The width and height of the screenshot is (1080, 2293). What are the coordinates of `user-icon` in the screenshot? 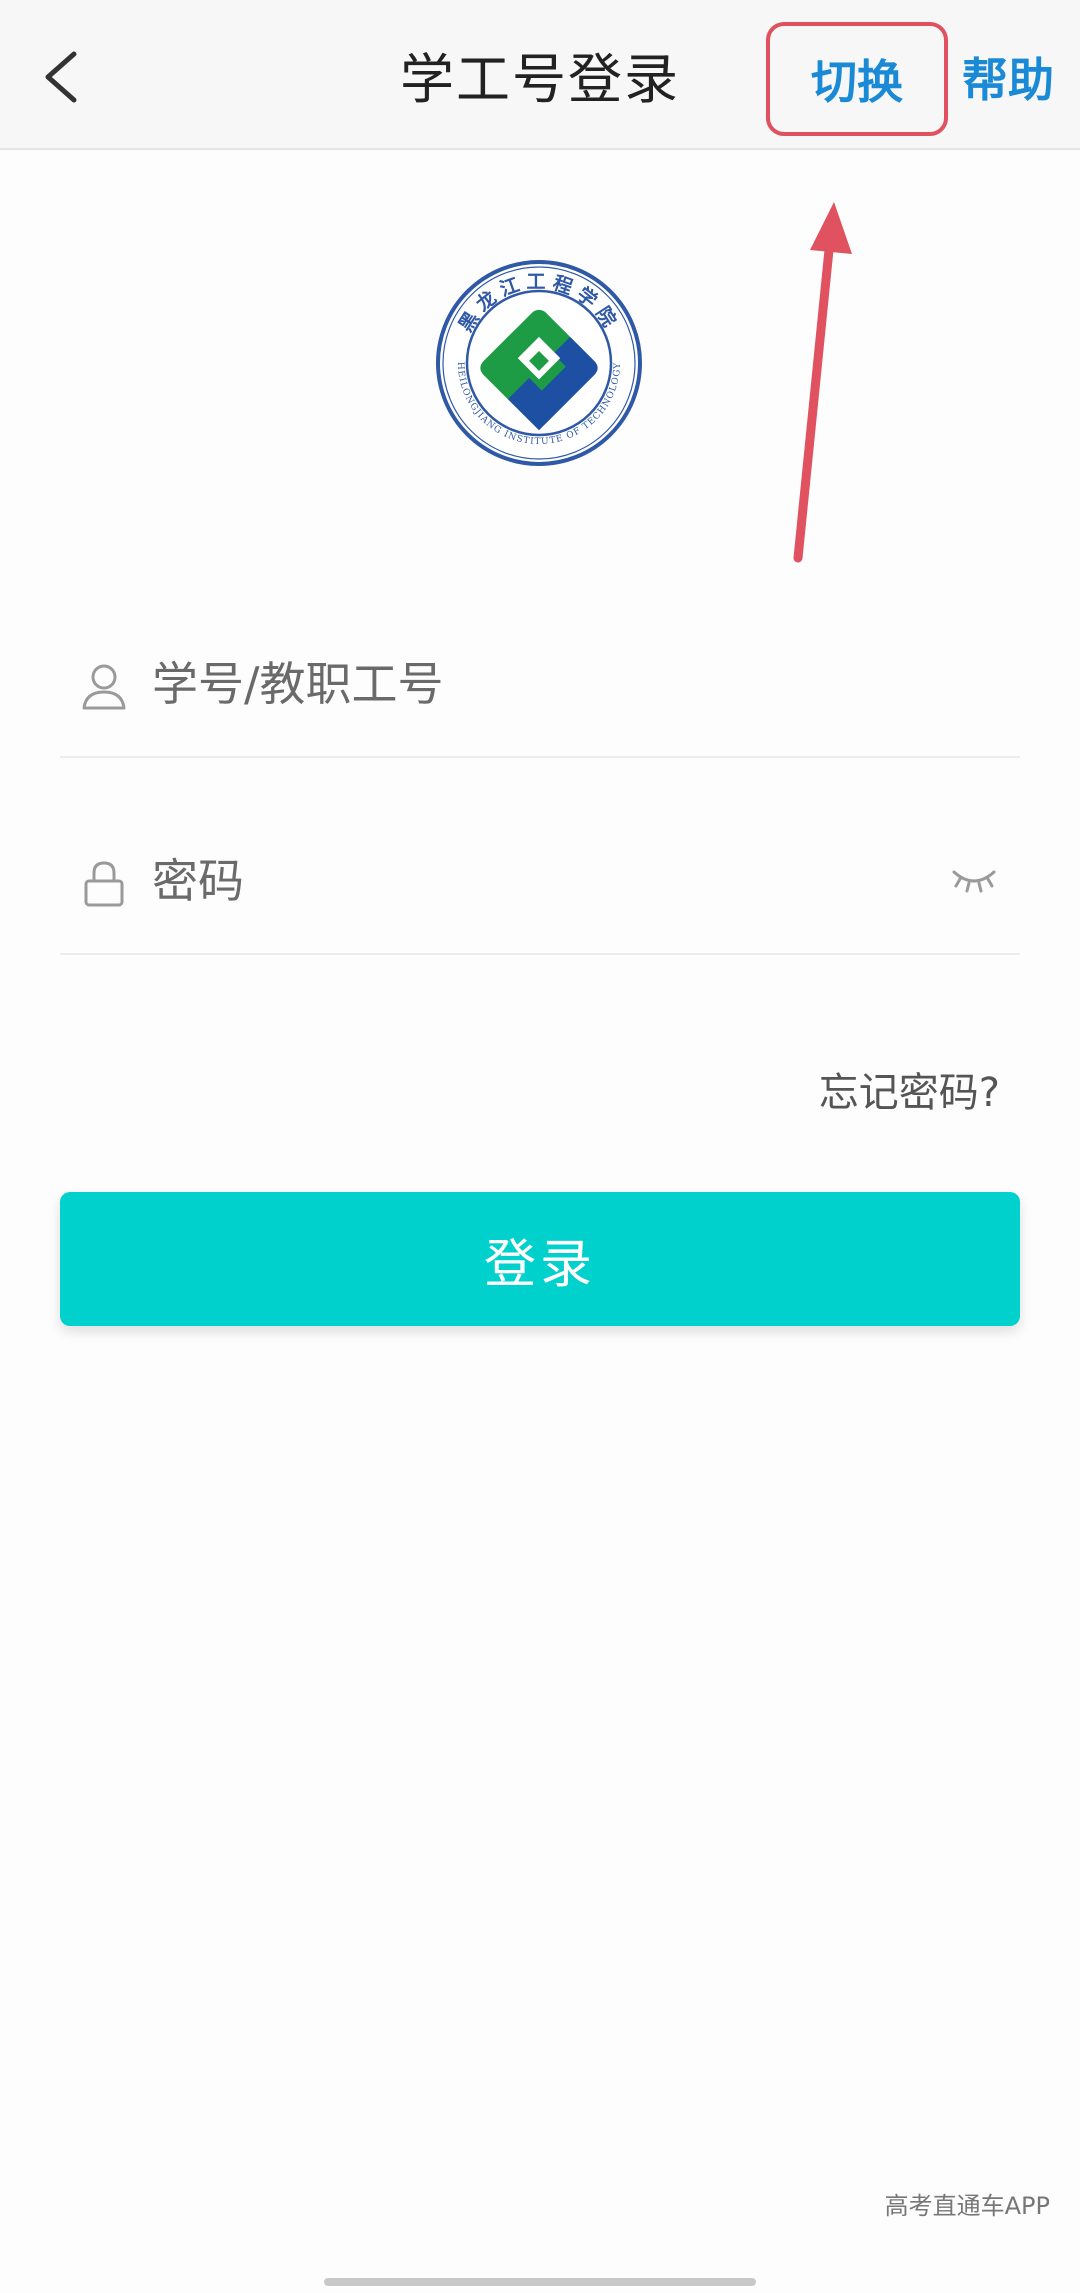 It's located at (104, 687).